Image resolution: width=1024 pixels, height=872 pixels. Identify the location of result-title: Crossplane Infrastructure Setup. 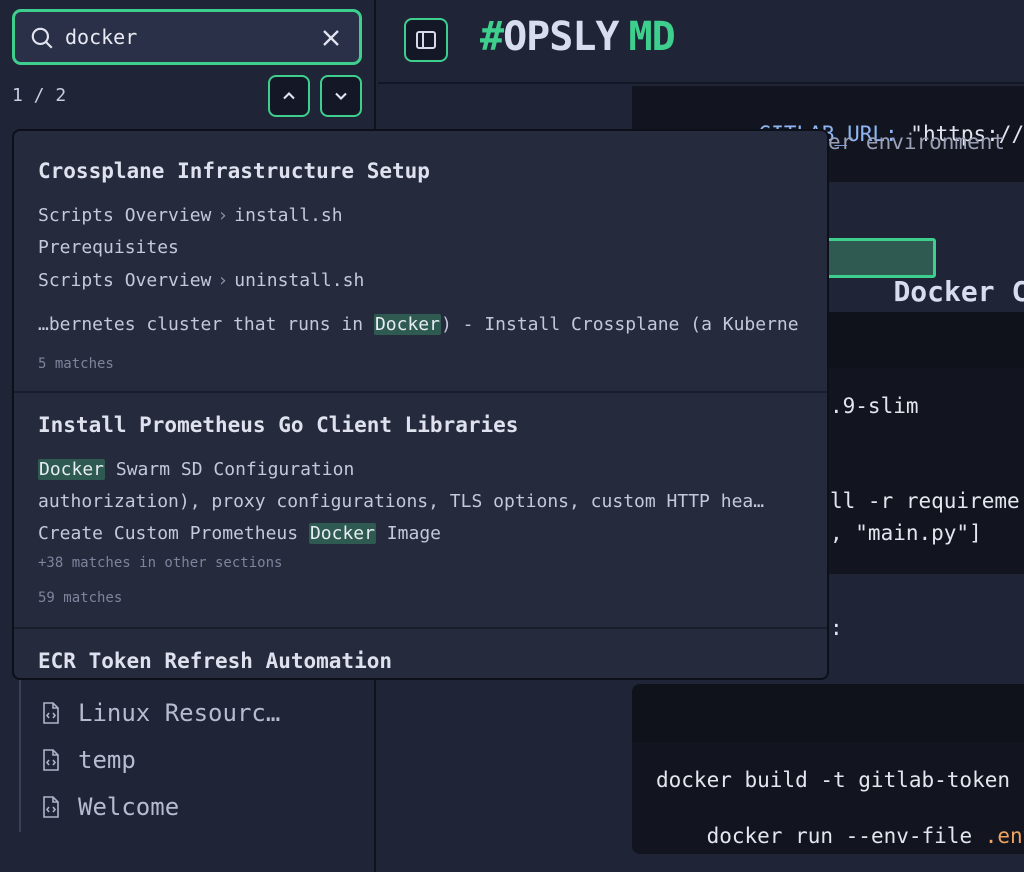
(234, 171).